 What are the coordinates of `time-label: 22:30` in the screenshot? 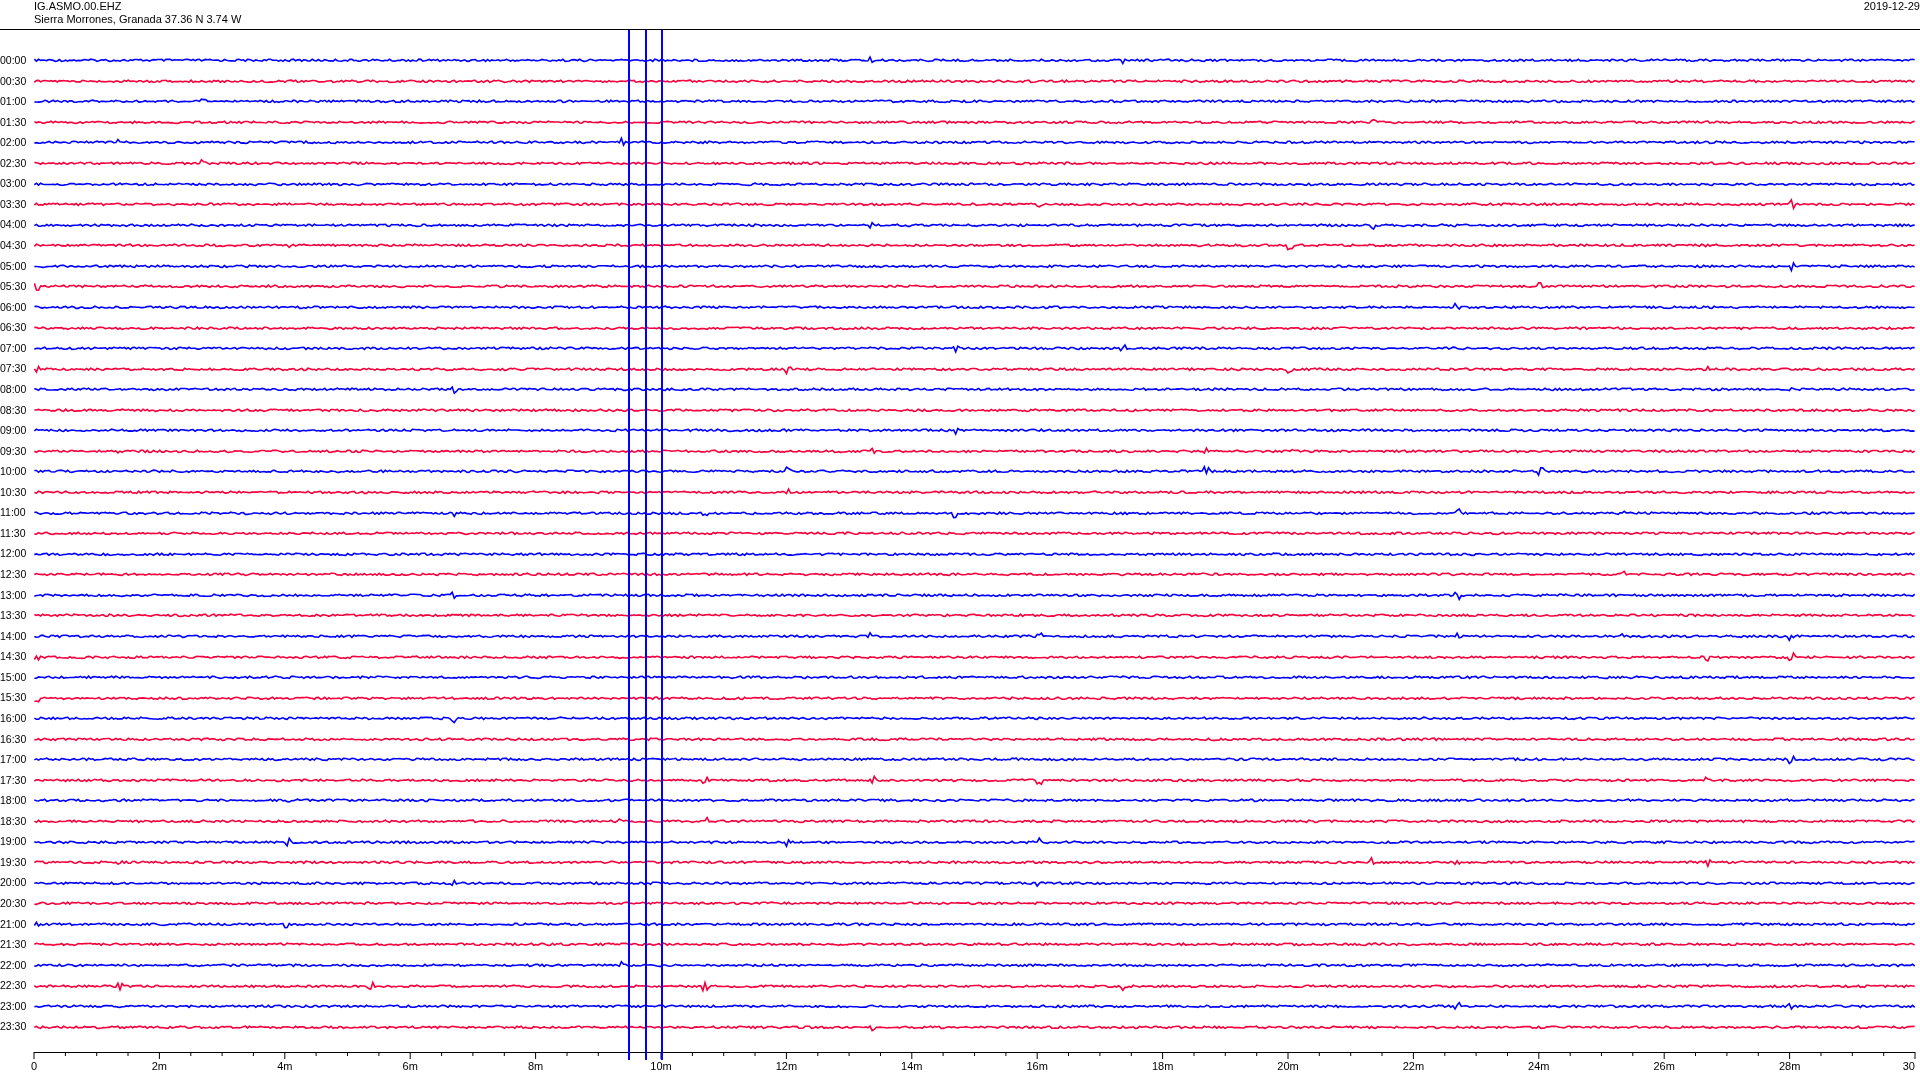 It's located at (14, 986).